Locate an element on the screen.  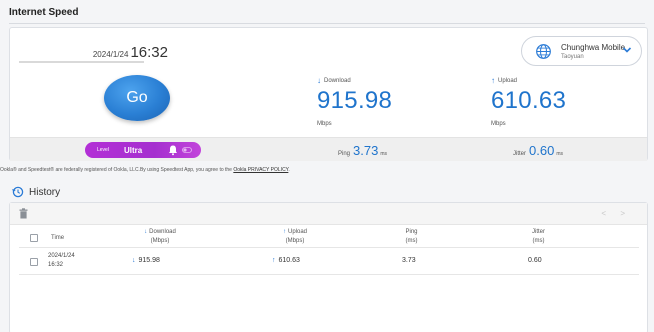
go-button: Go is located at coordinates (137, 98).